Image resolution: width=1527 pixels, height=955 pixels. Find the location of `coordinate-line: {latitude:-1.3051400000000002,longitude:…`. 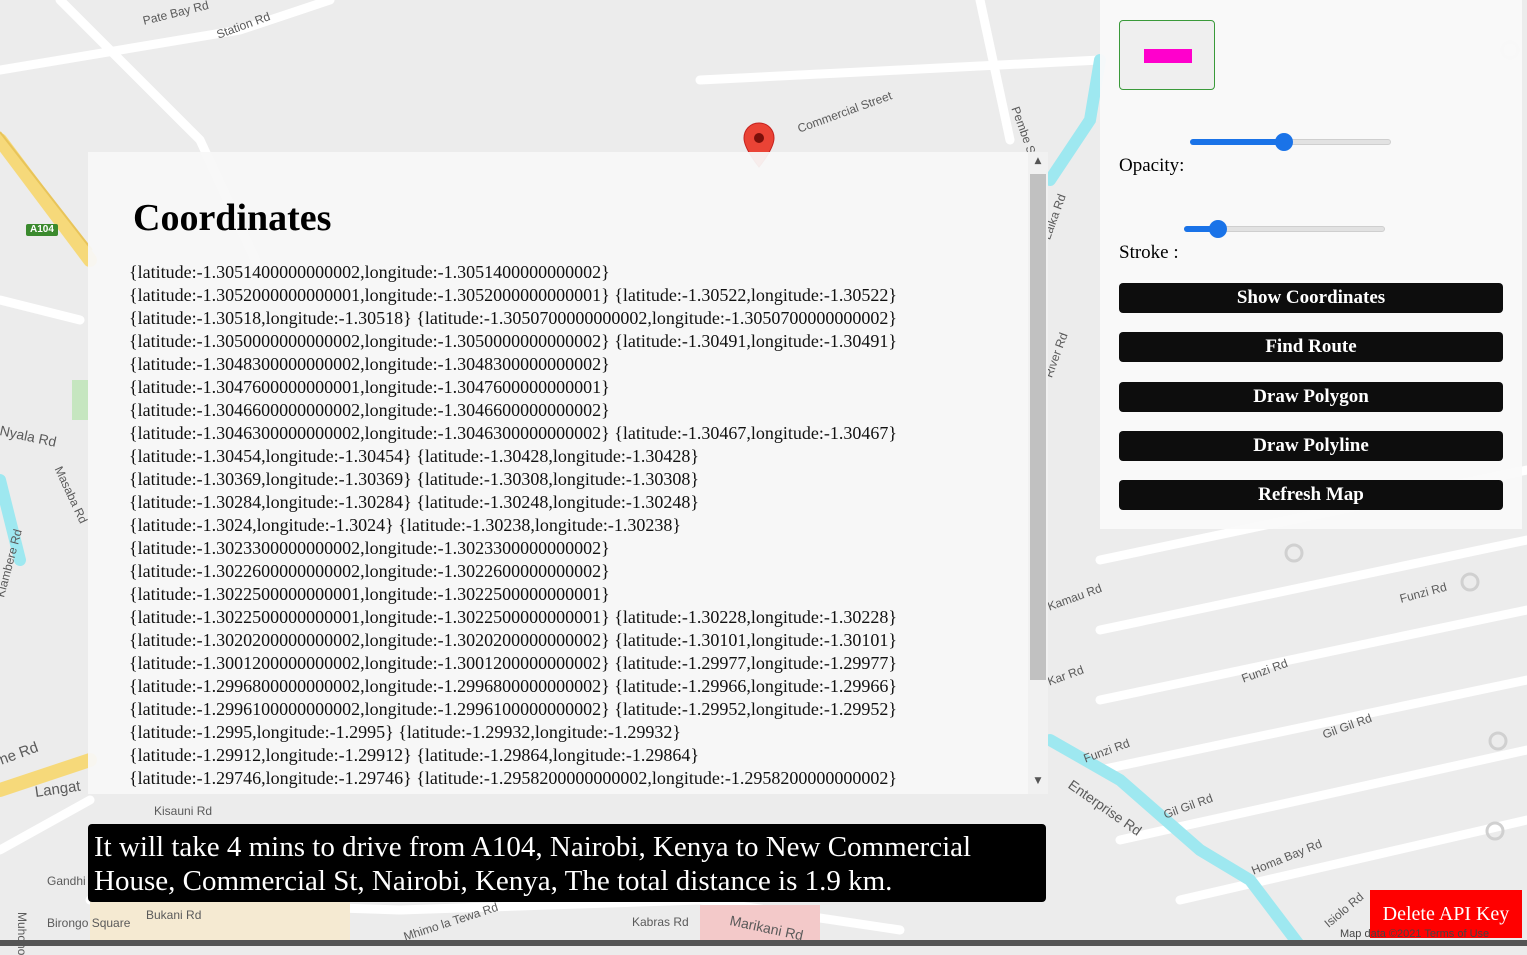

coordinate-line: {latitude:-1.3051400000000002,longitude:… is located at coordinates (369, 272).